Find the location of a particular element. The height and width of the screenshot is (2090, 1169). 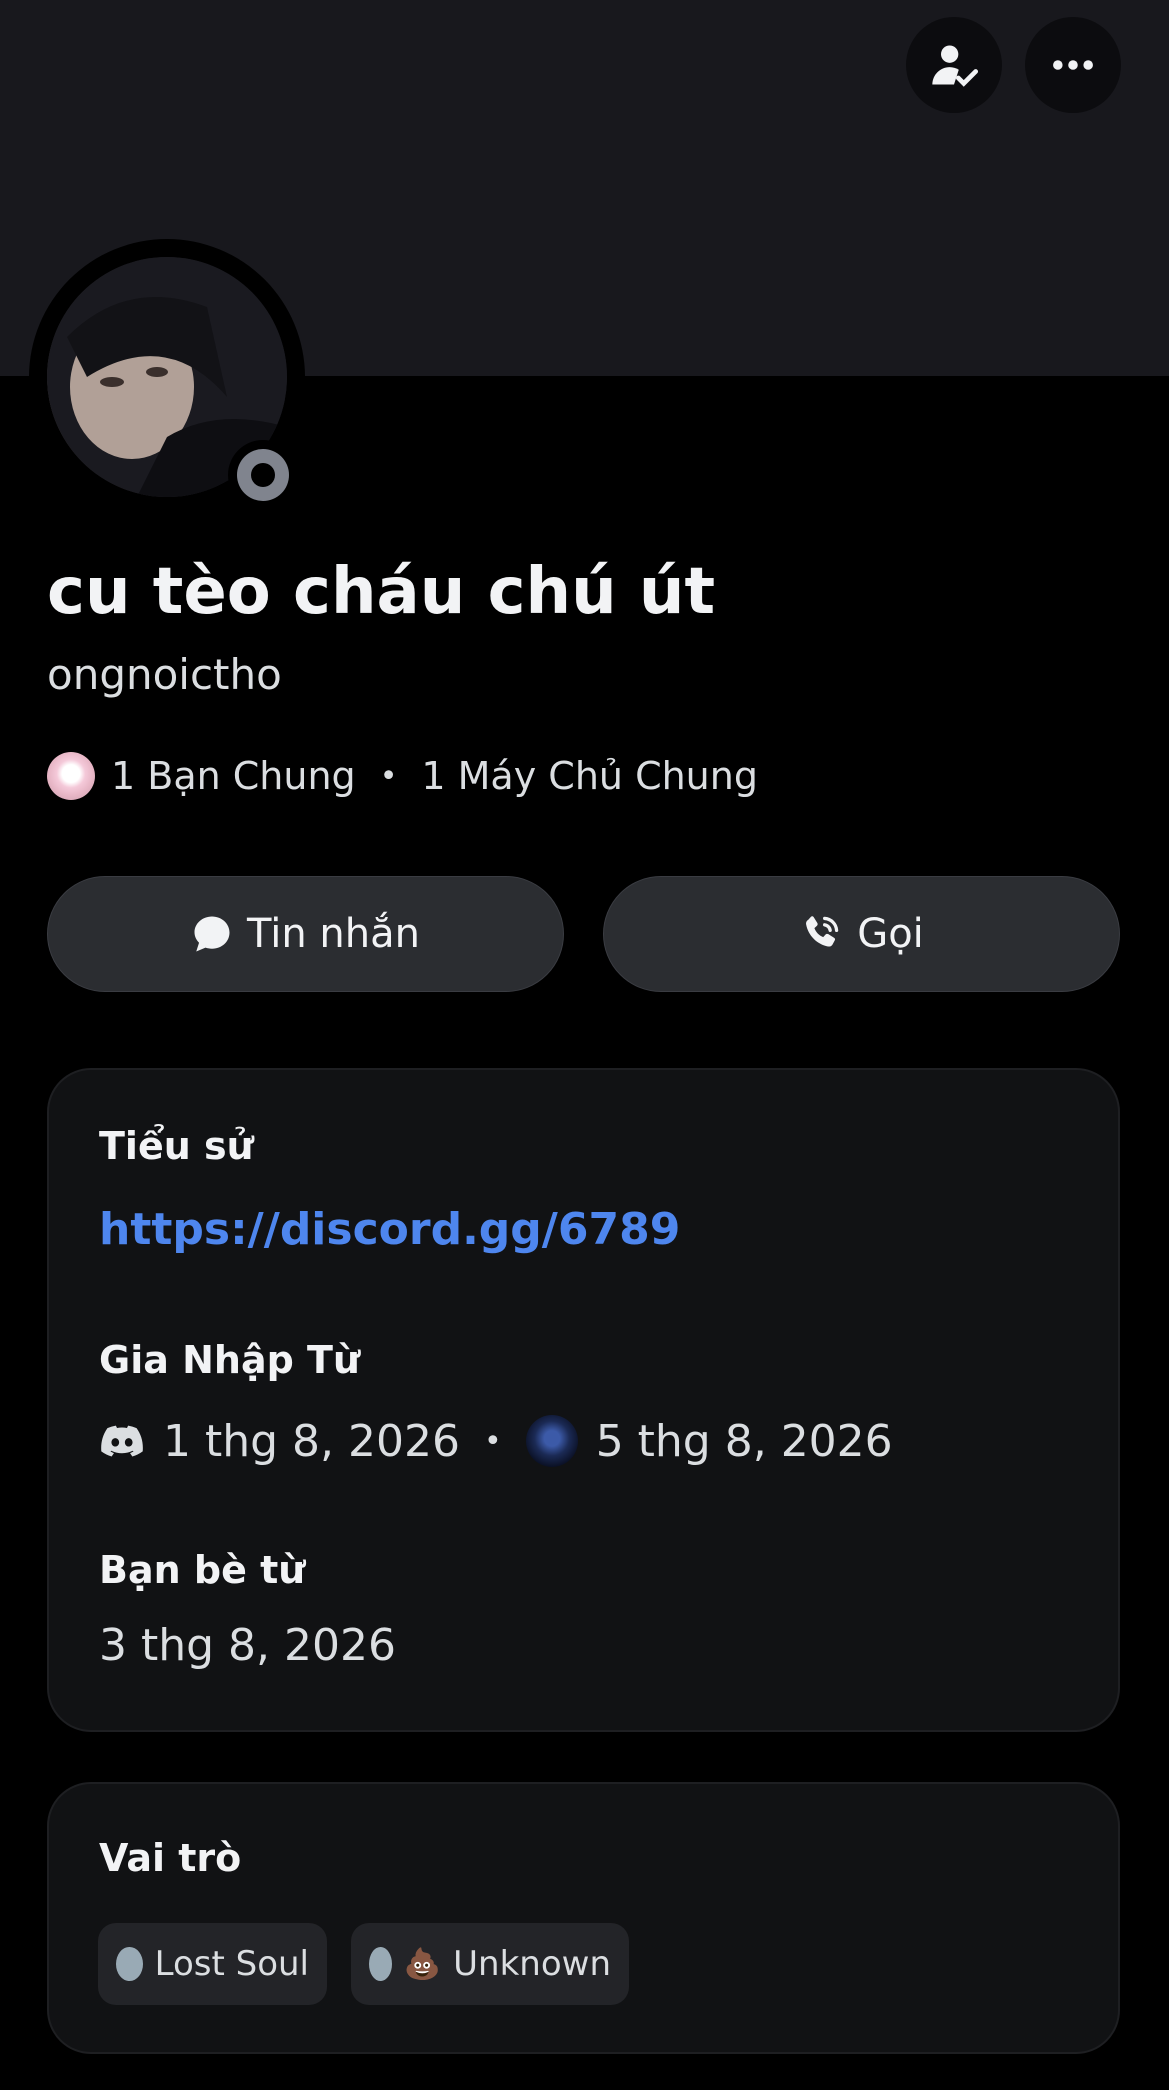

chat-bubble-icon is located at coordinates (212, 934).